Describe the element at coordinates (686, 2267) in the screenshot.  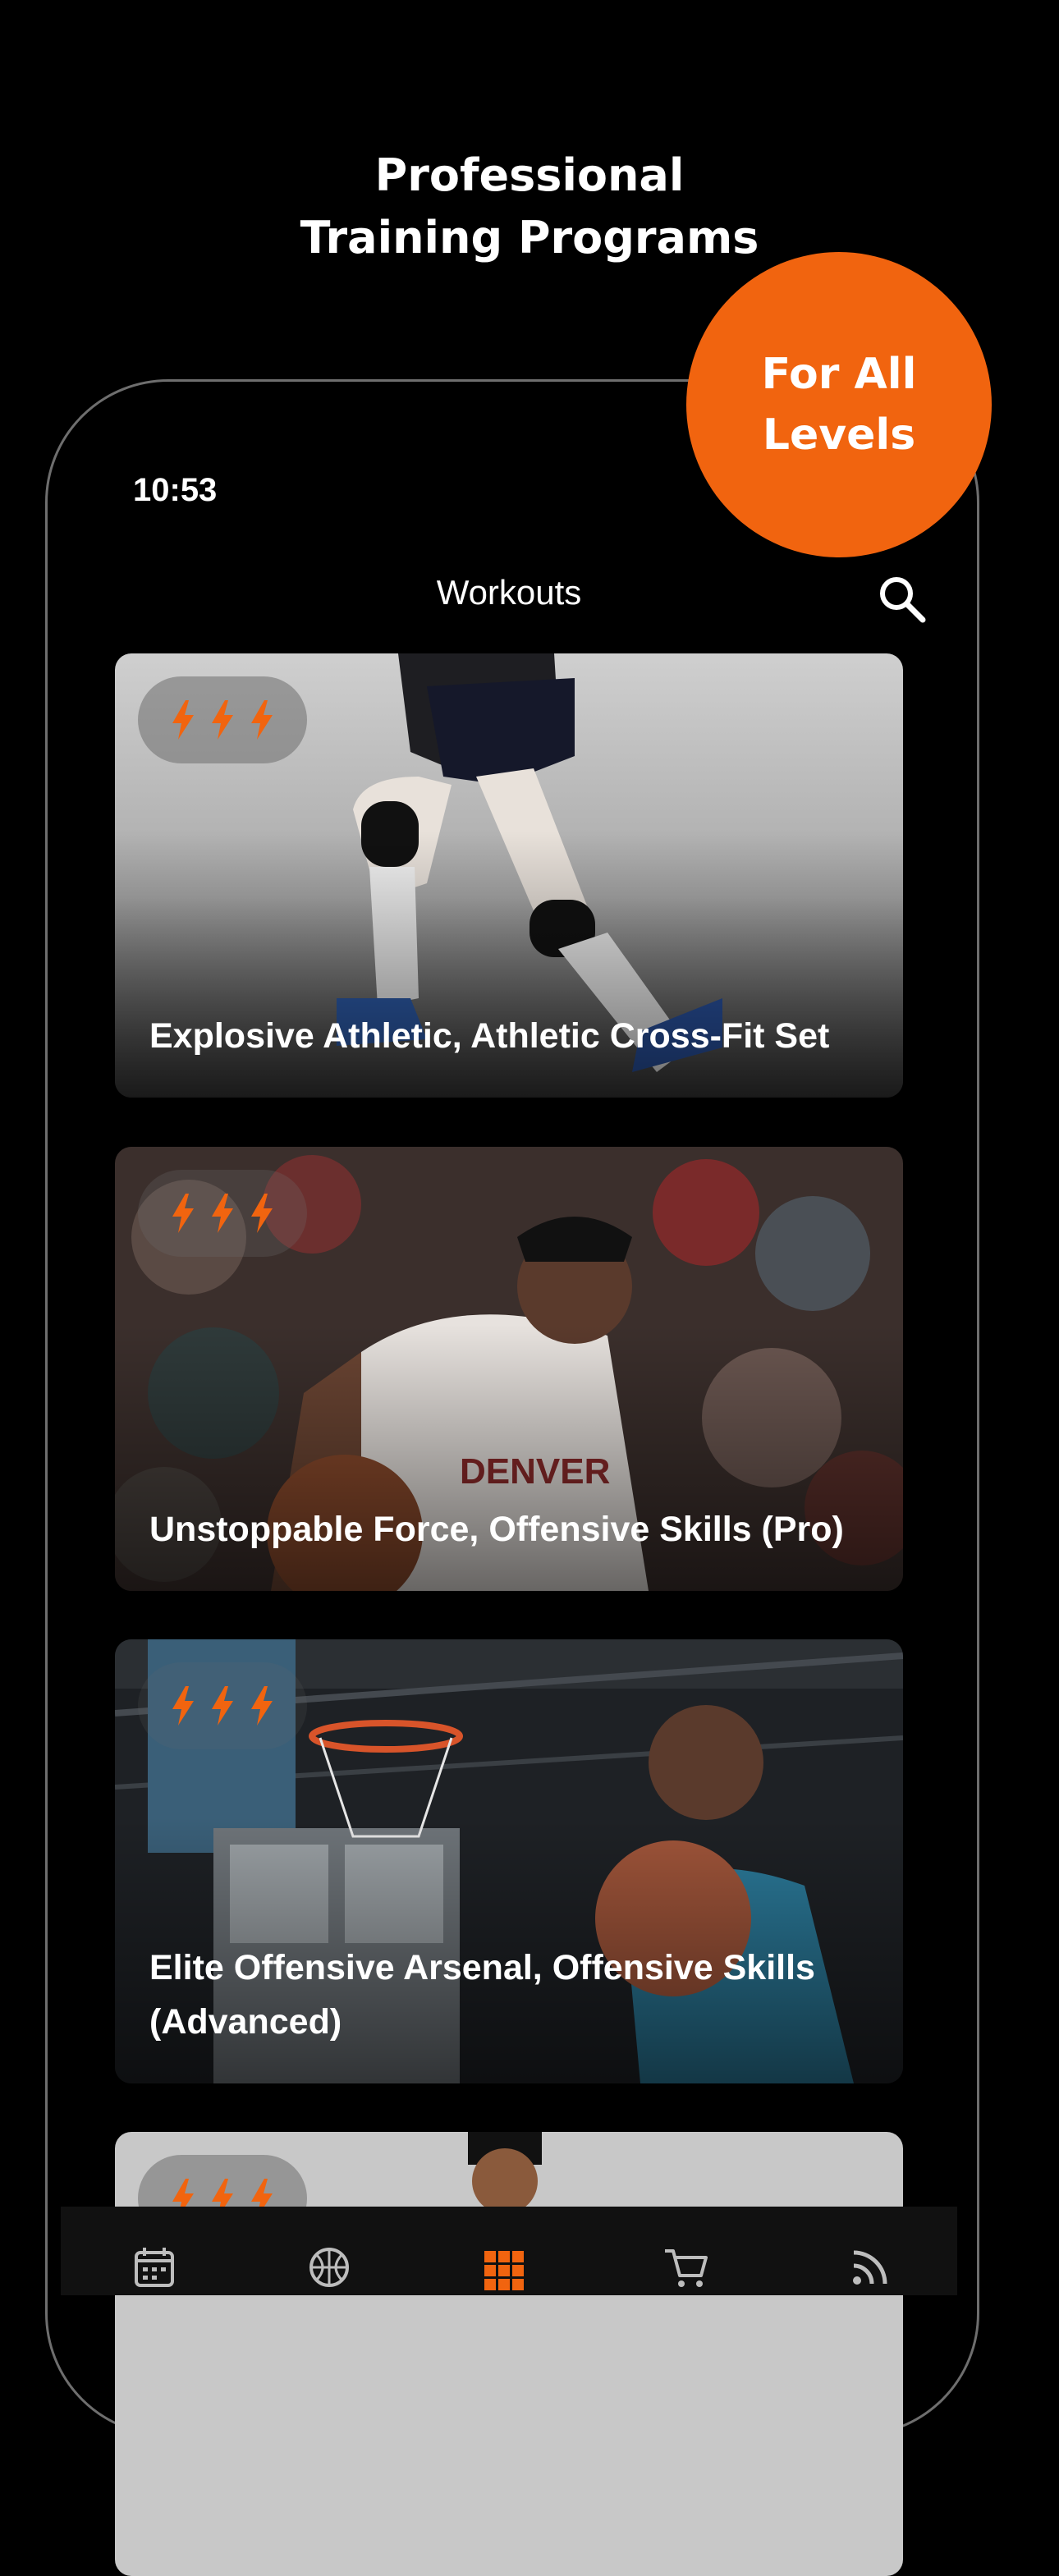
I see `cart-icon` at that location.